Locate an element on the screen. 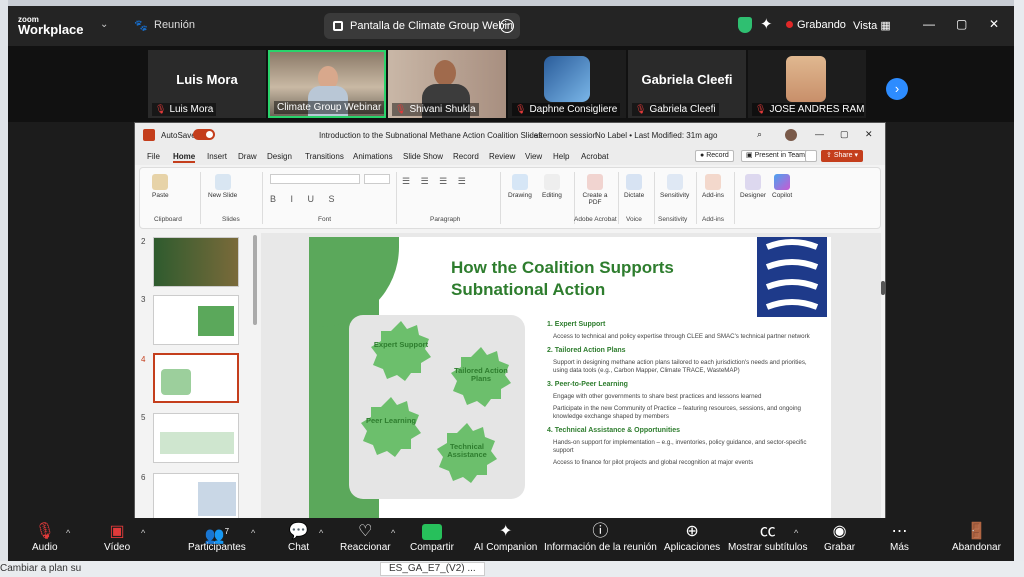 The height and width of the screenshot is (577, 1024). meeting-info-button: ⓘ Información de la reunión is located at coordinates (600, 537).